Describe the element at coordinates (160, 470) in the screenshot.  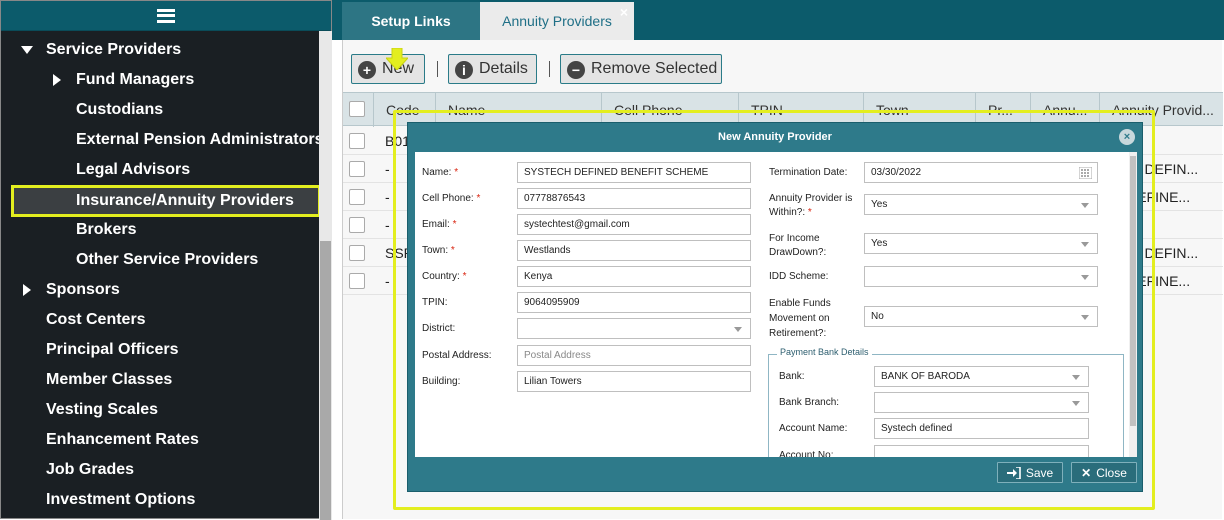
I see `sidebar-item-job-grades: Job Grades` at that location.